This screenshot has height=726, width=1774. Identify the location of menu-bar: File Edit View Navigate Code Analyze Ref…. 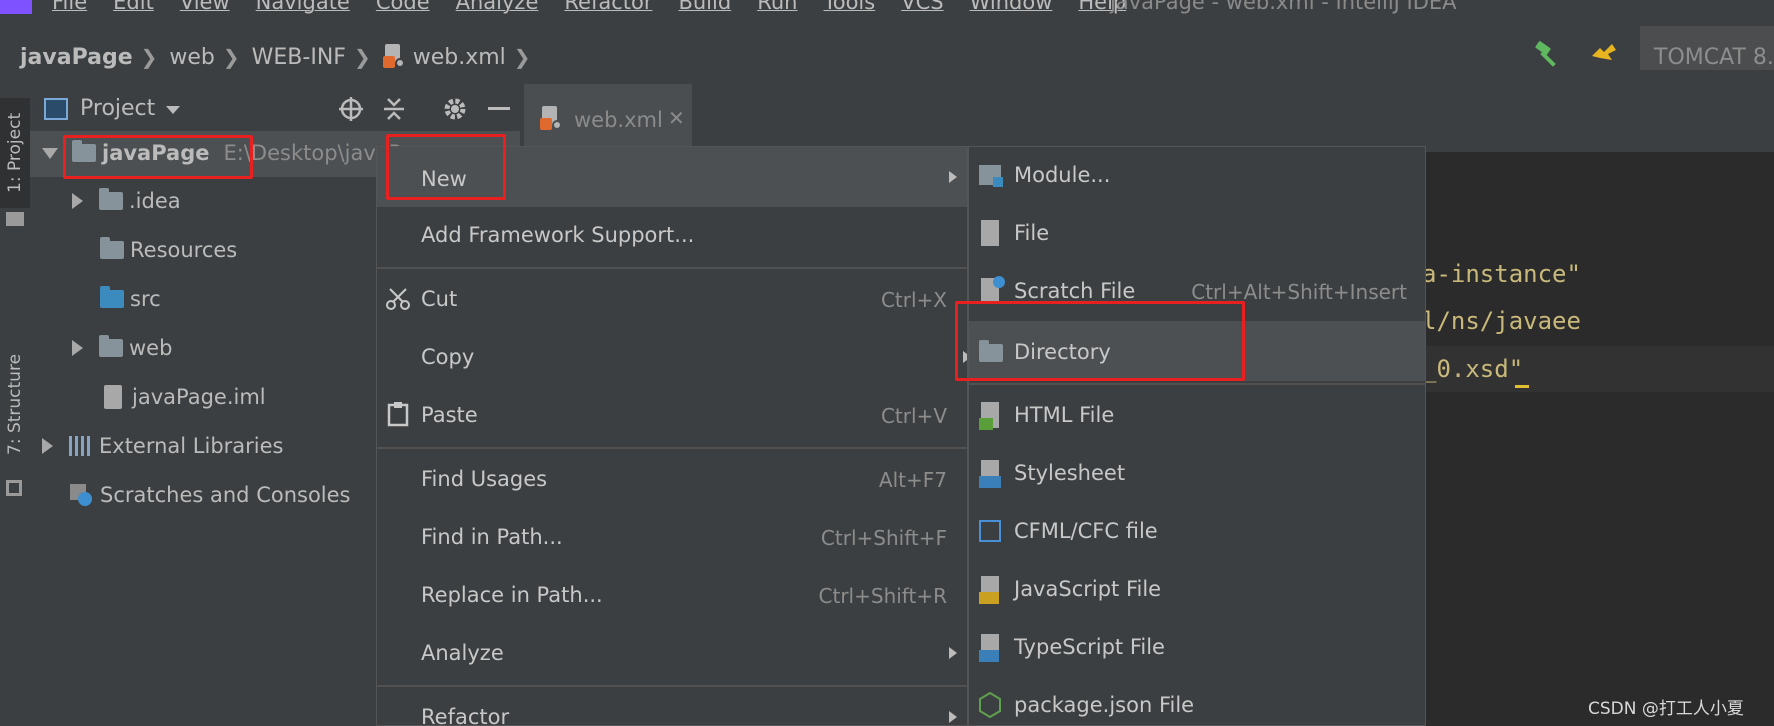
(887, 9).